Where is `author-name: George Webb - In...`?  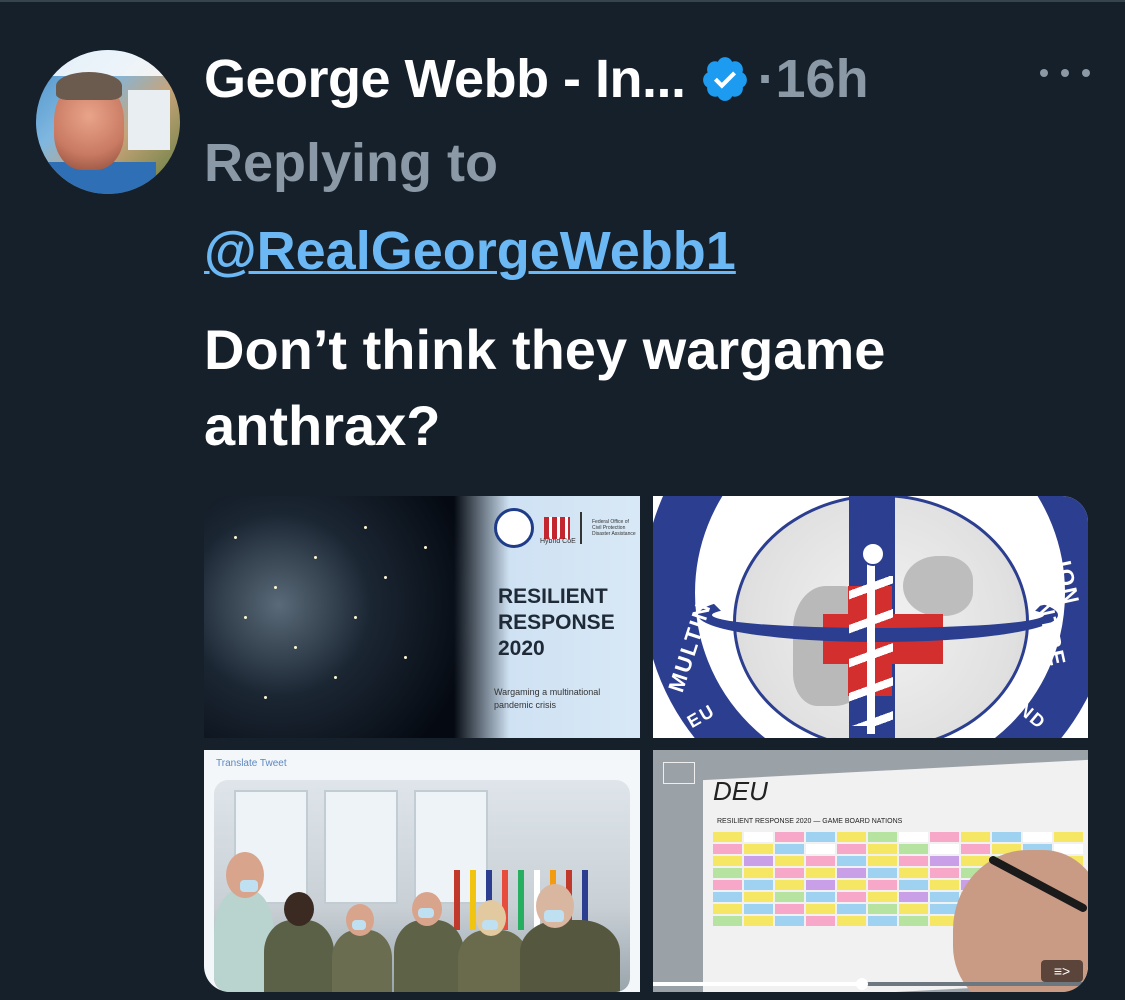
author-name: George Webb - In... is located at coordinates (445, 79).